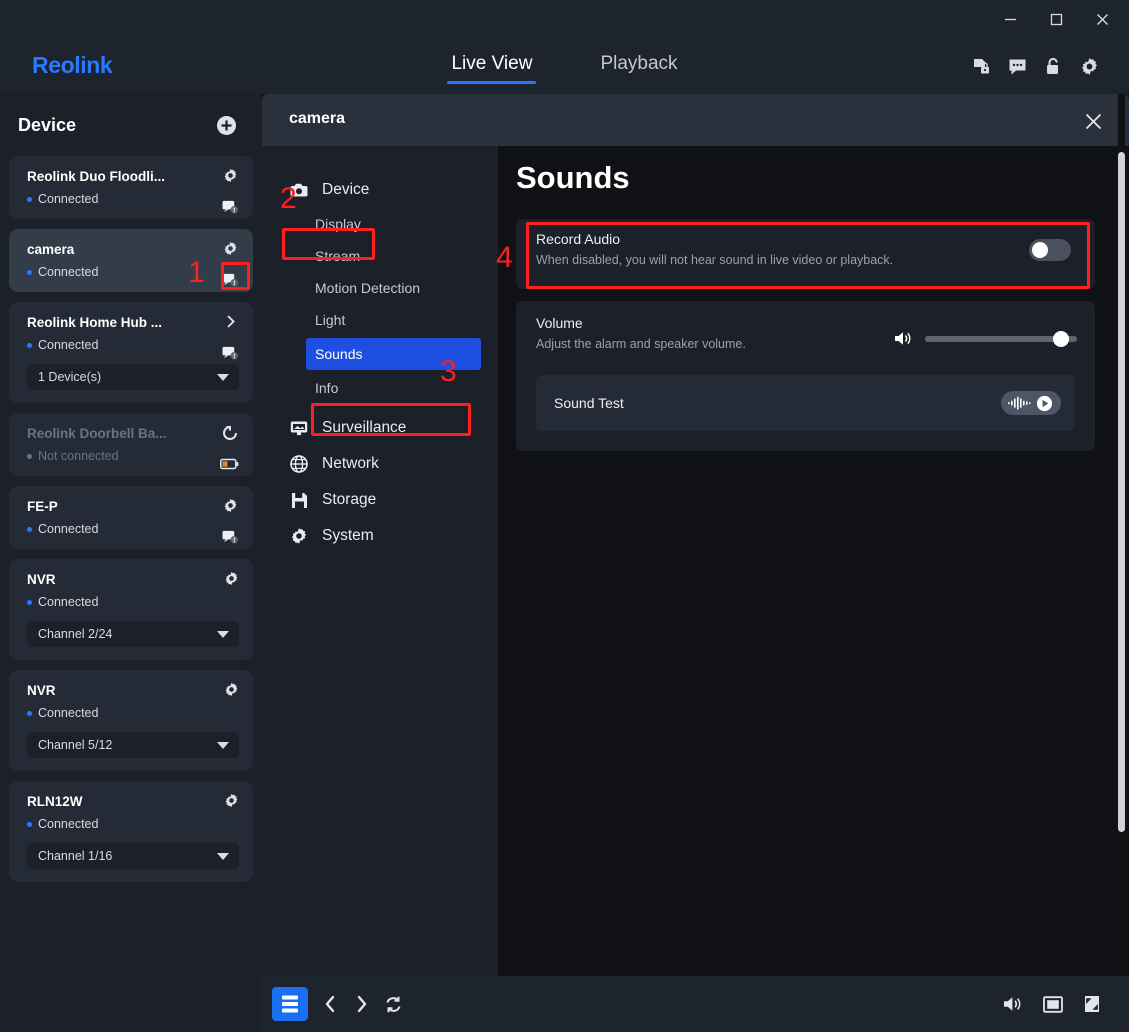  Describe the element at coordinates (1102, 19) in the screenshot. I see `close-button` at that location.